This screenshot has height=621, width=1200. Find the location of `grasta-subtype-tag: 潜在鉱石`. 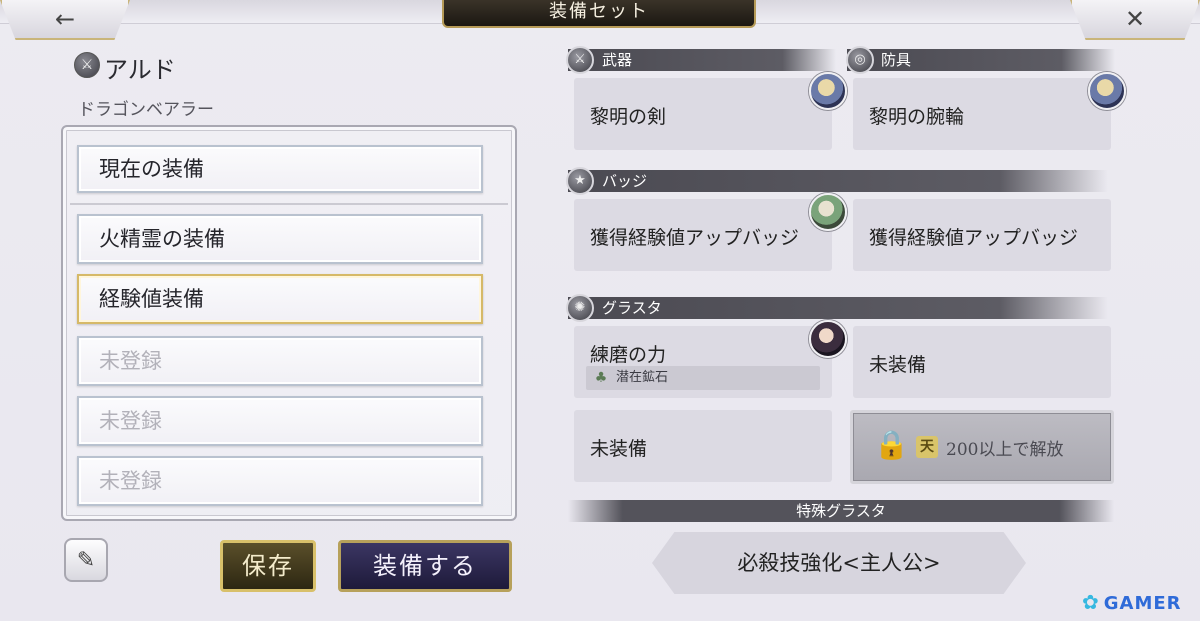

grasta-subtype-tag: 潜在鉱石 is located at coordinates (703, 378).